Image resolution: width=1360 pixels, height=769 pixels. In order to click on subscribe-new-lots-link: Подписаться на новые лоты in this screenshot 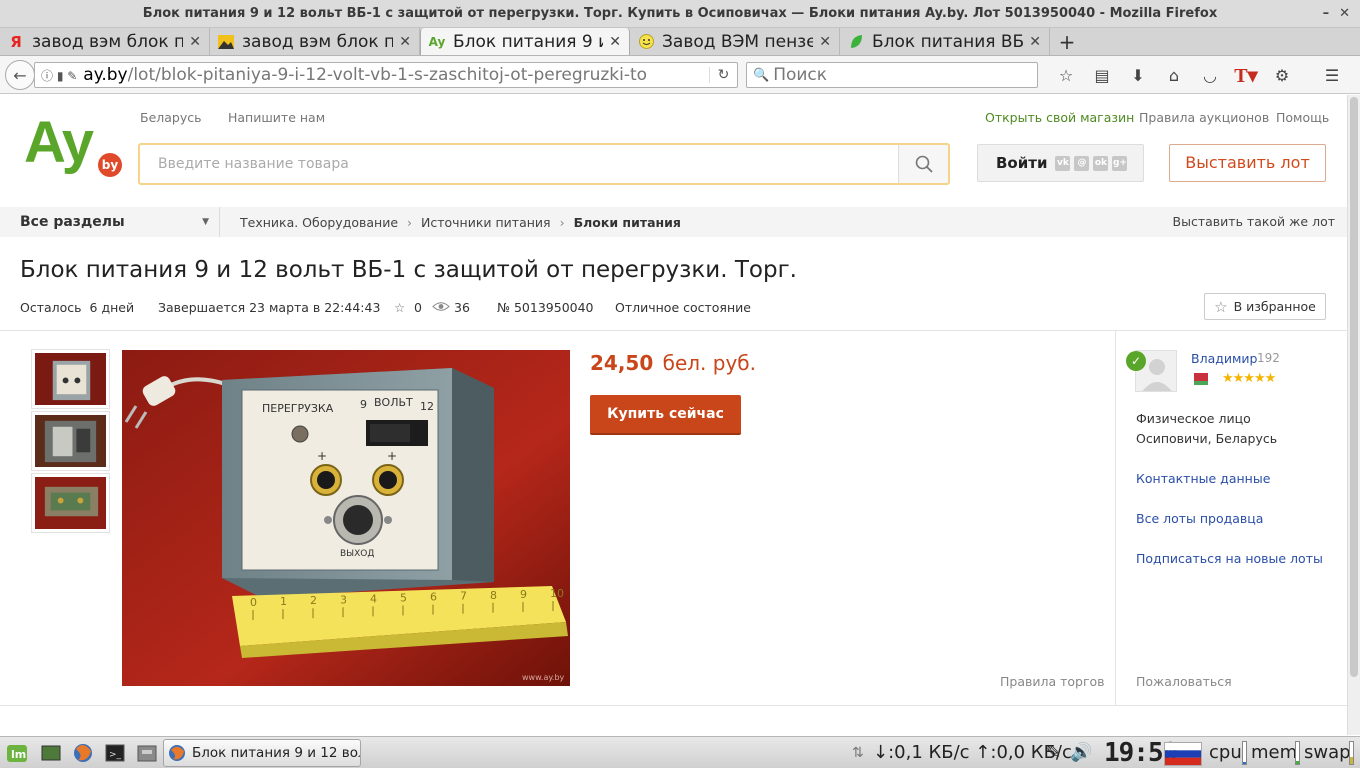, I will do `click(1229, 558)`.